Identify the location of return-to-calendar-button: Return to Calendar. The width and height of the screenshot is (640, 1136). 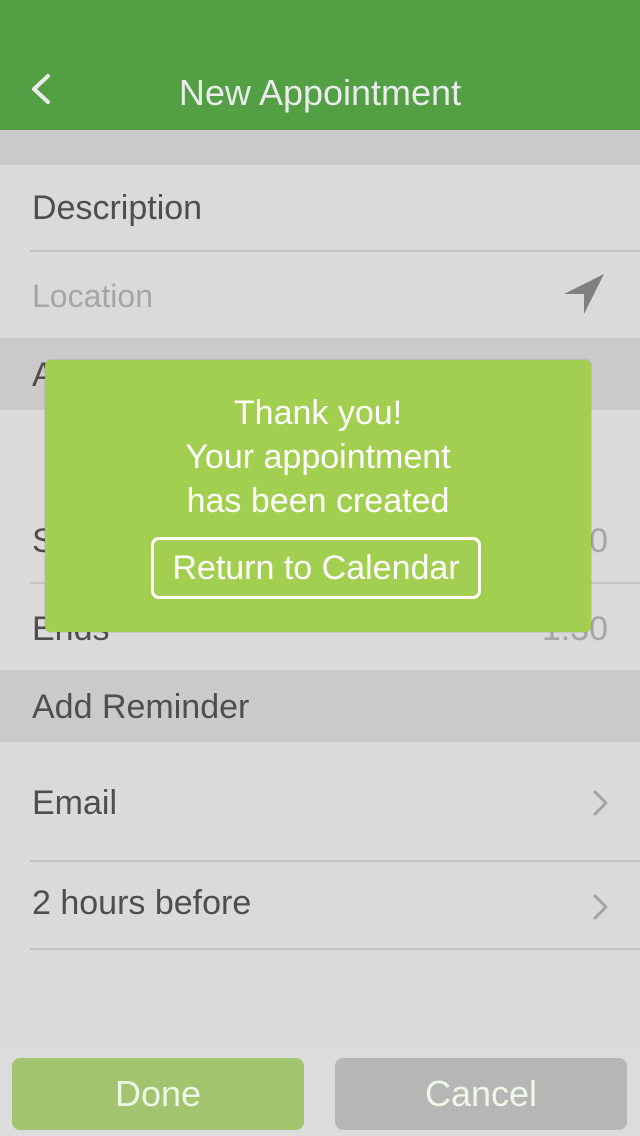
(316, 568).